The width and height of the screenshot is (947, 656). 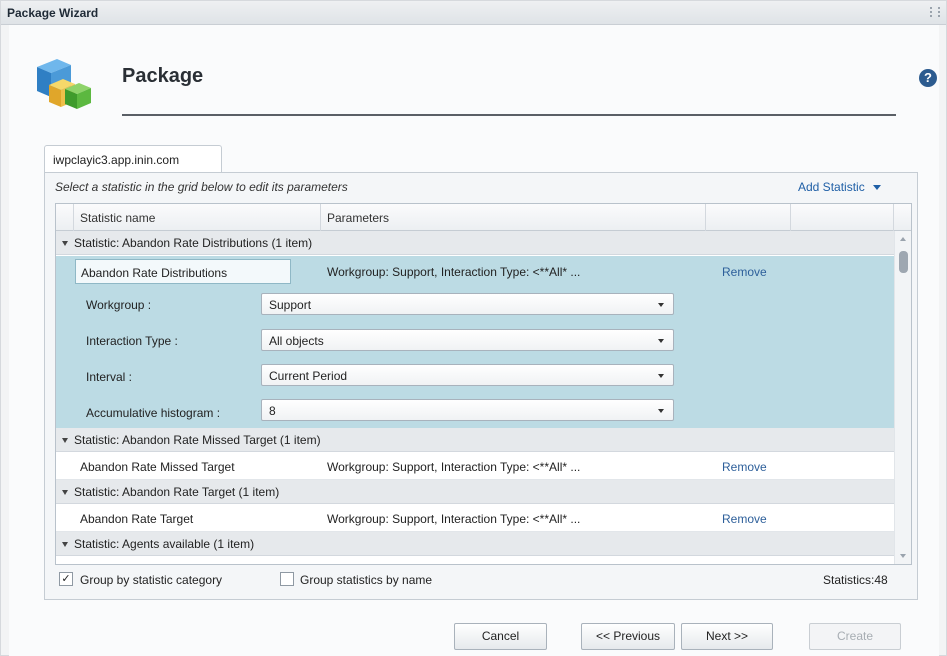 I want to click on statistic-name-cell: Abandon Rate Distributions, so click(x=183, y=271).